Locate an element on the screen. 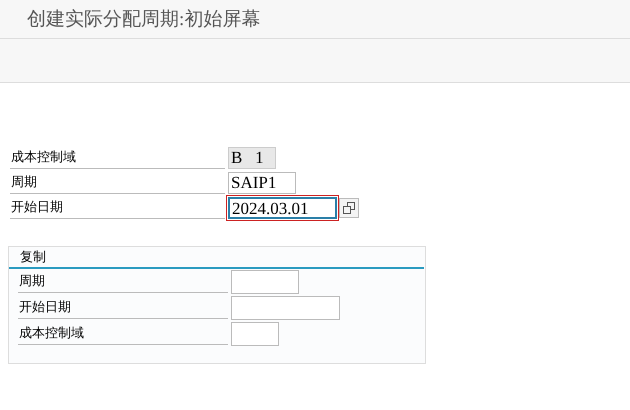 This screenshot has width=630, height=410. input-field: B 1 is located at coordinates (252, 157).